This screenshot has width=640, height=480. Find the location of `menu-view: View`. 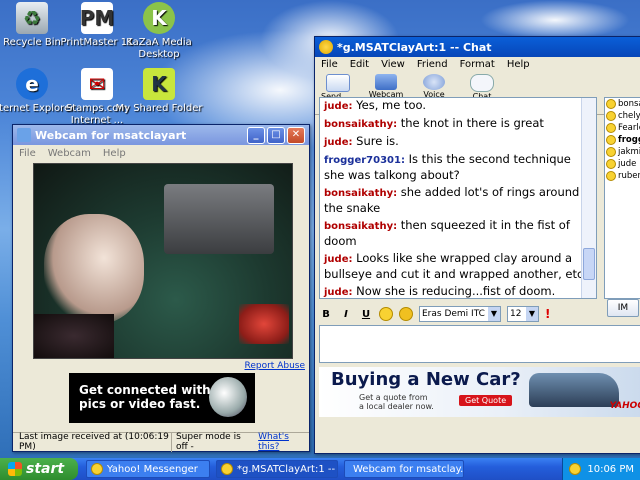

menu-view: View is located at coordinates (393, 64).